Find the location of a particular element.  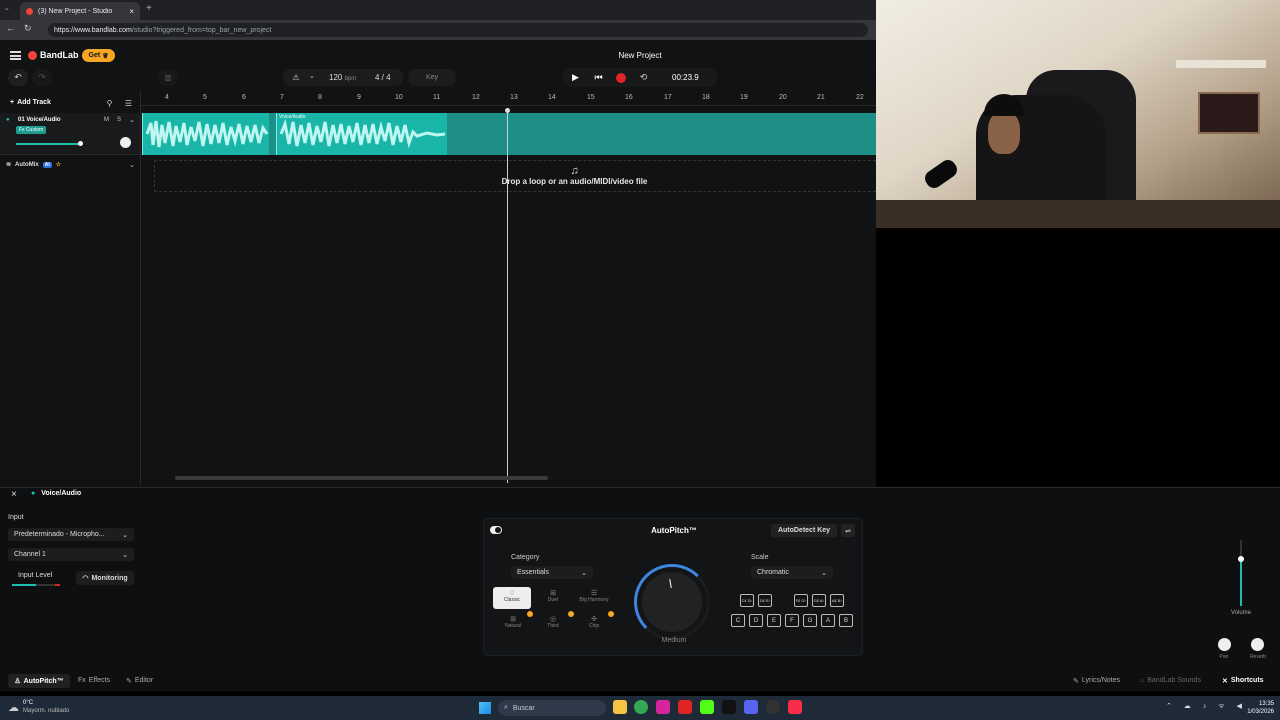

category-select: Essentials ⌄ is located at coordinates (552, 572).